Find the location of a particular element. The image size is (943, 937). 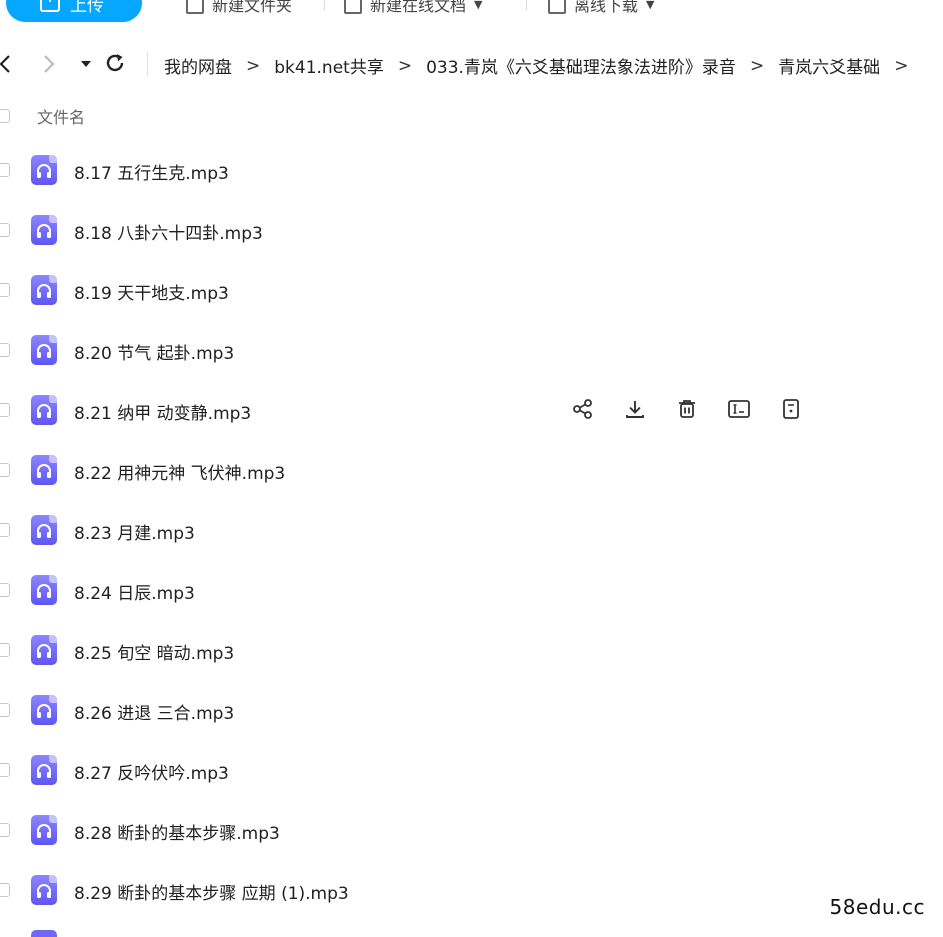

file-name: 8.25 旬空 暗动.mp3 is located at coordinates (154, 651).